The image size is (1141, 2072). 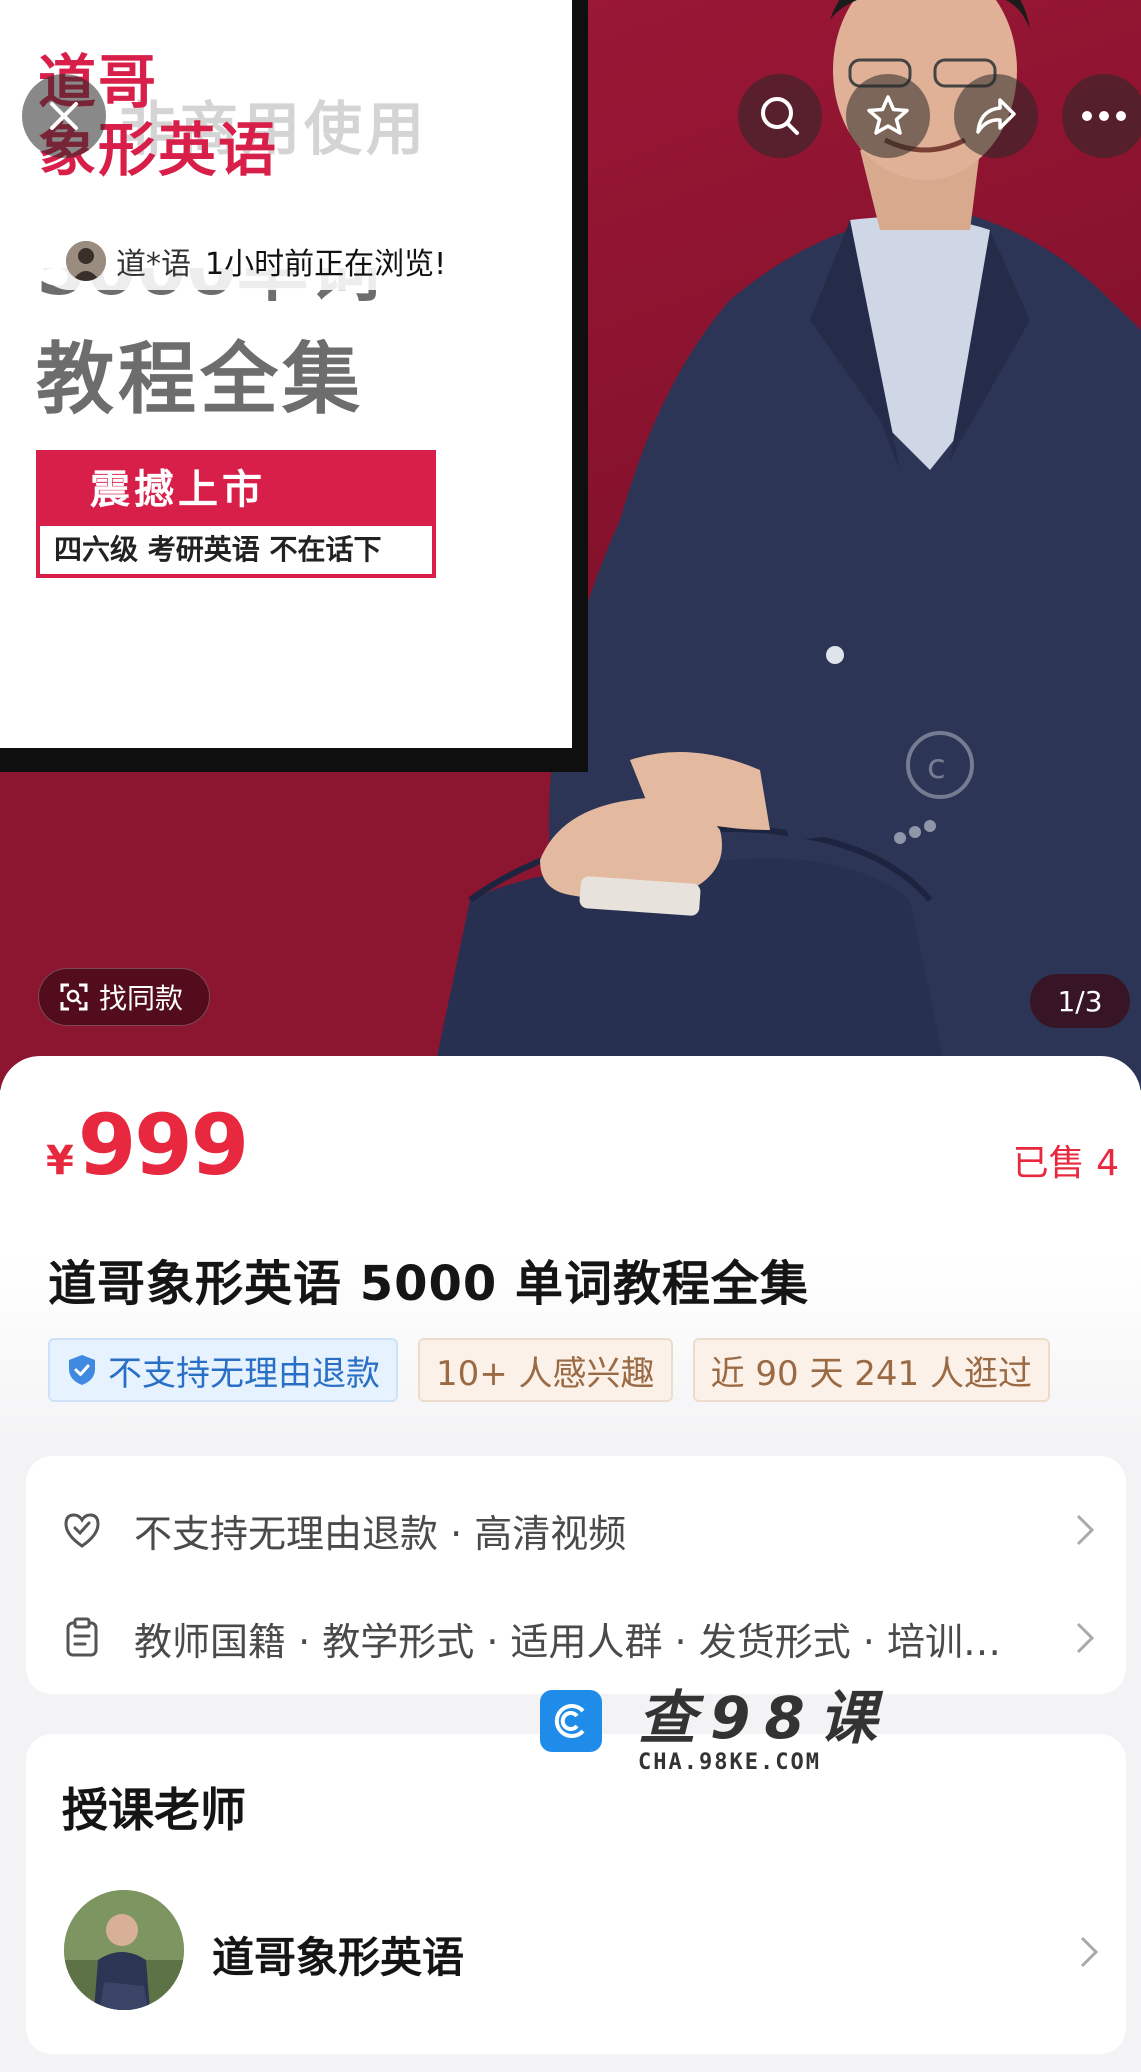 I want to click on shield-check-icon, so click(x=82, y=1370).